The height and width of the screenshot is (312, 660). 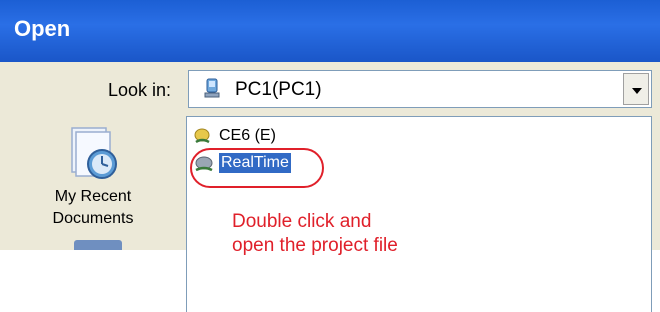 What do you see at coordinates (93, 197) in the screenshot?
I see `recent-documents-label: My Recent` at bounding box center [93, 197].